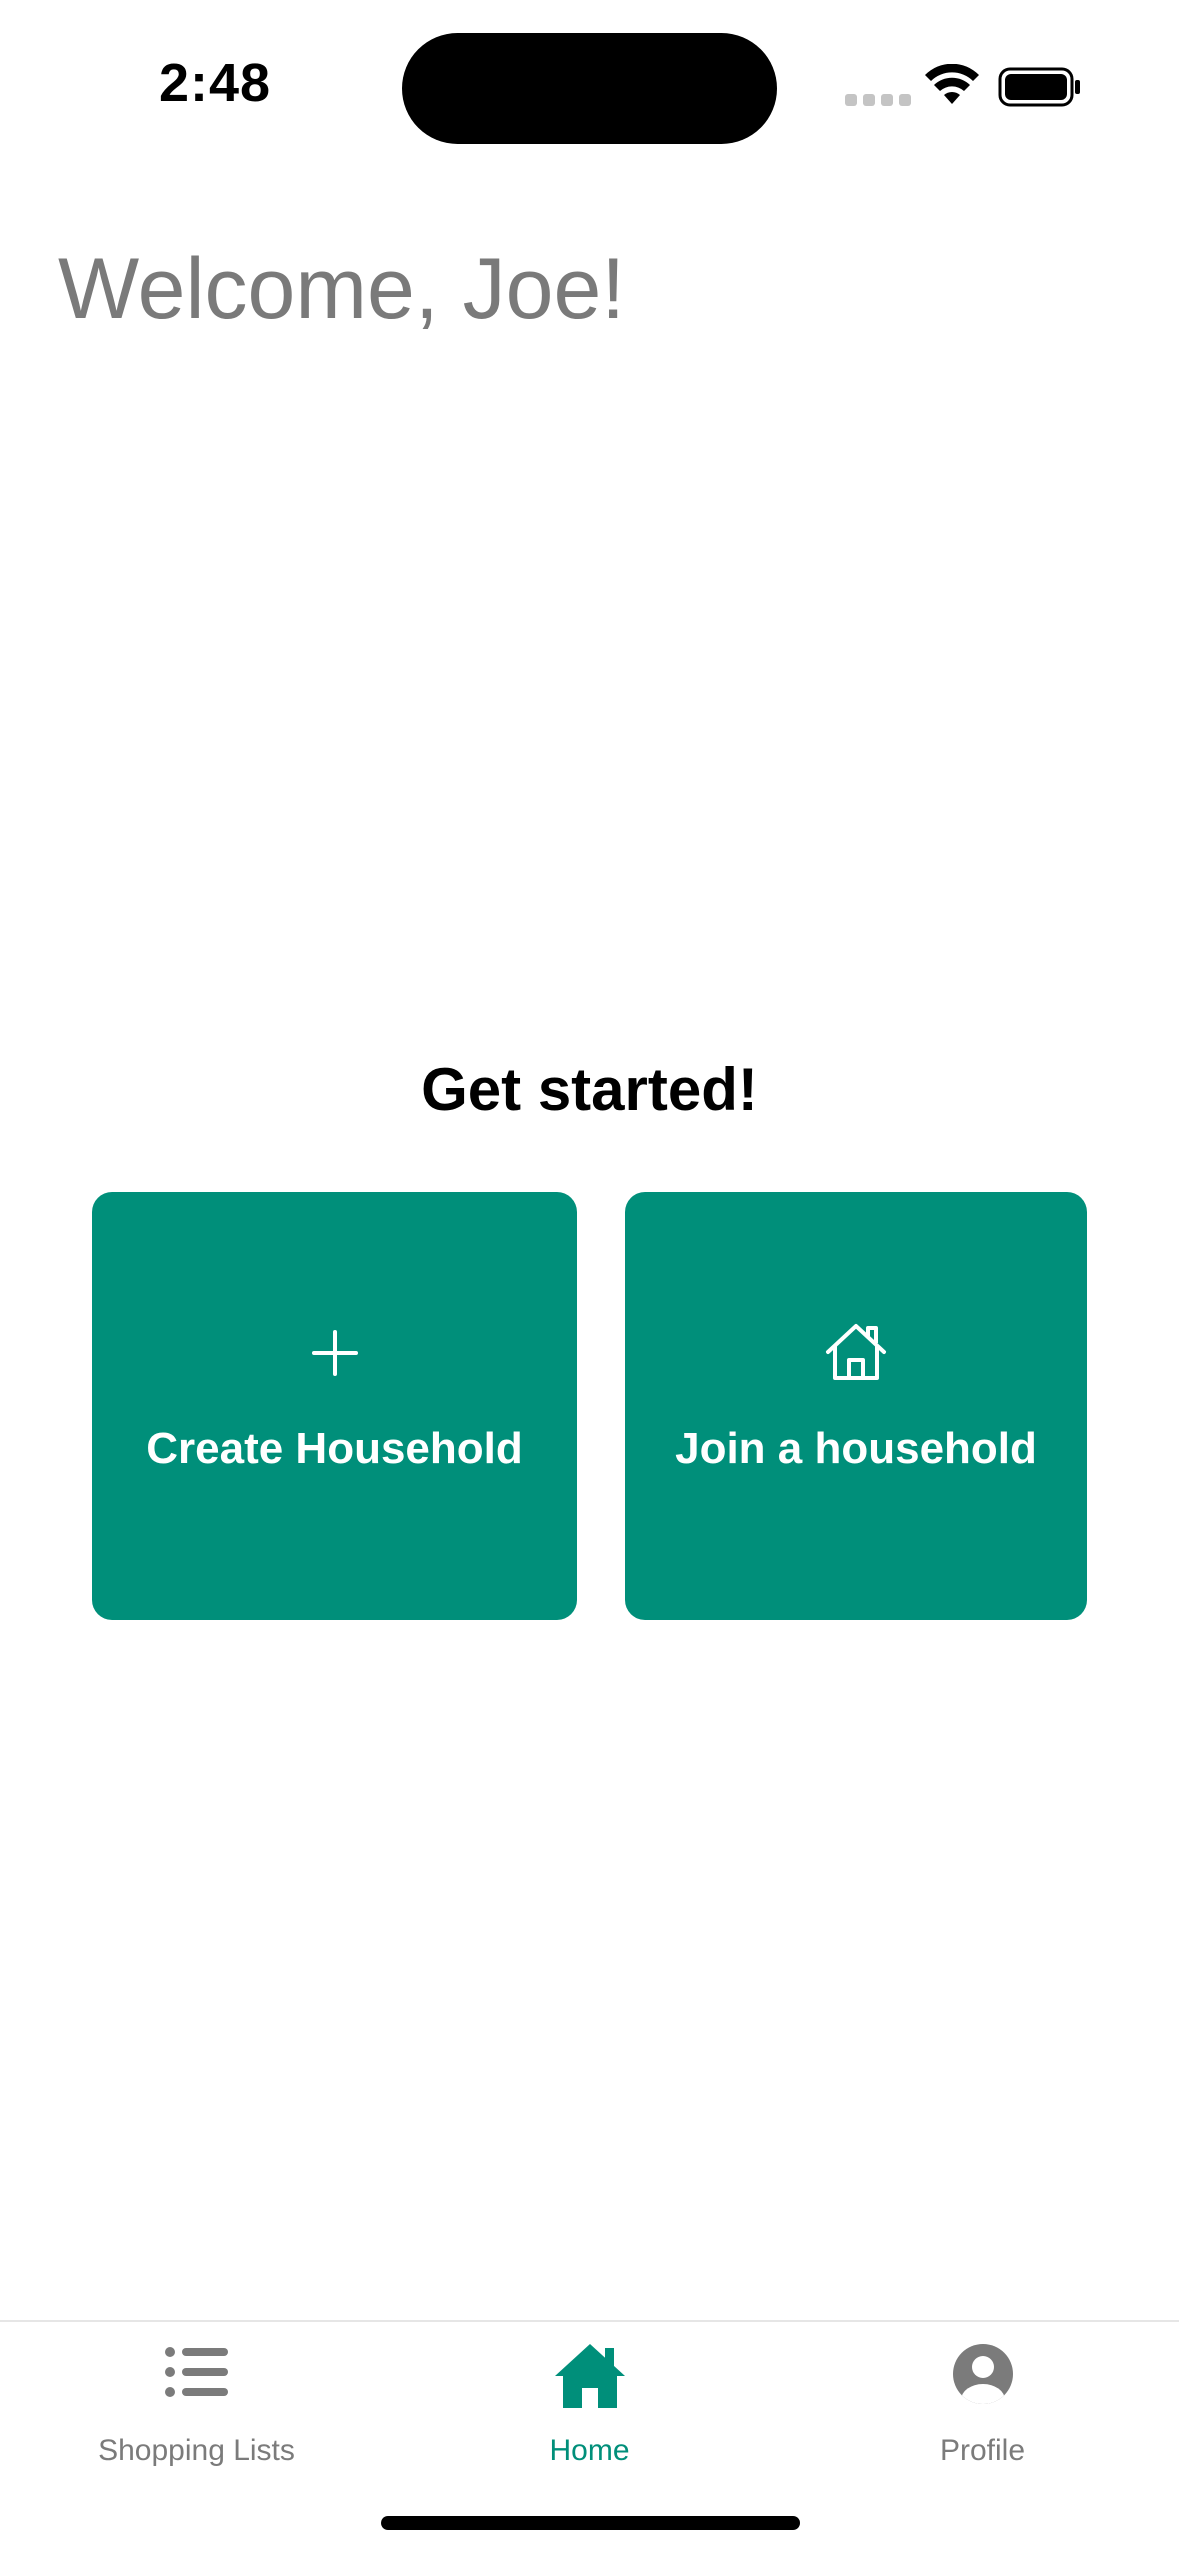 The height and width of the screenshot is (2558, 1179). What do you see at coordinates (856, 1352) in the screenshot?
I see `house-outline-icon` at bounding box center [856, 1352].